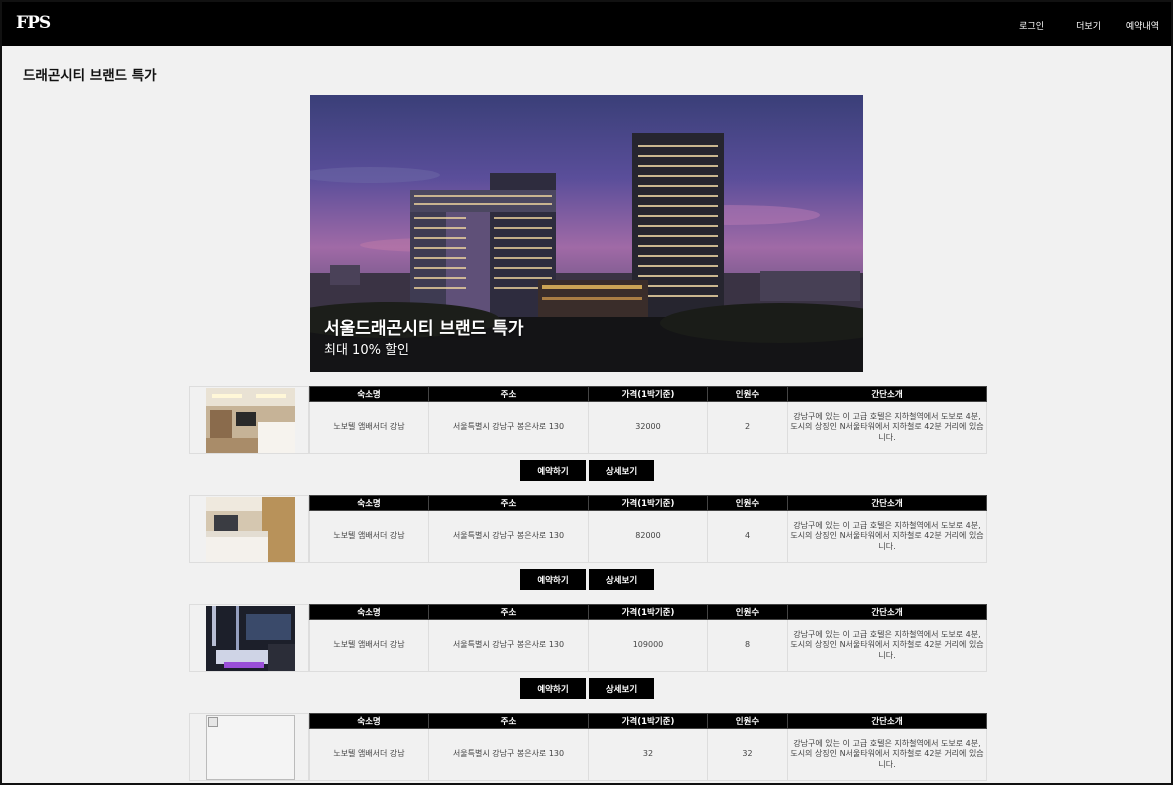  What do you see at coordinates (213, 722) in the screenshot?
I see `broken-image-icon` at bounding box center [213, 722].